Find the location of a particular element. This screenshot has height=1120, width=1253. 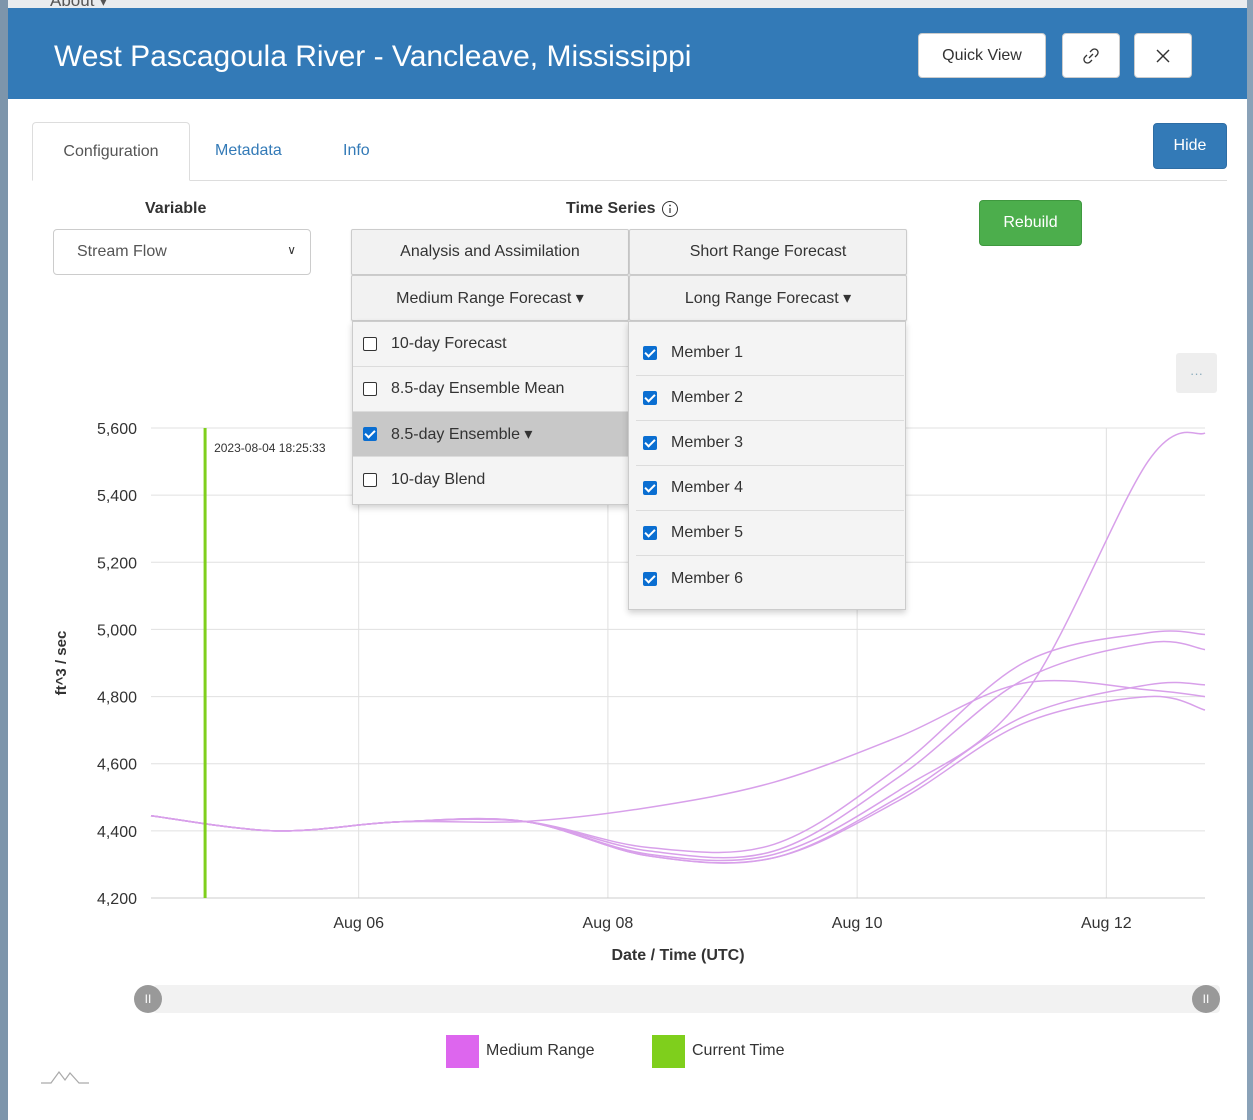

x-tick-label: Aug 06 is located at coordinates (358, 923).